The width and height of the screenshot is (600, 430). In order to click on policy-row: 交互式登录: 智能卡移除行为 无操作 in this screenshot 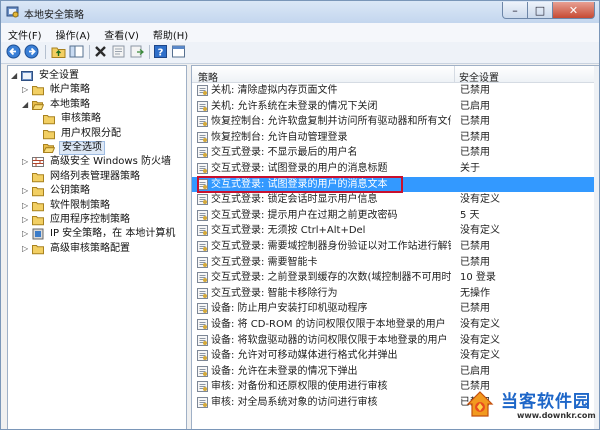, I will do `click(394, 293)`.